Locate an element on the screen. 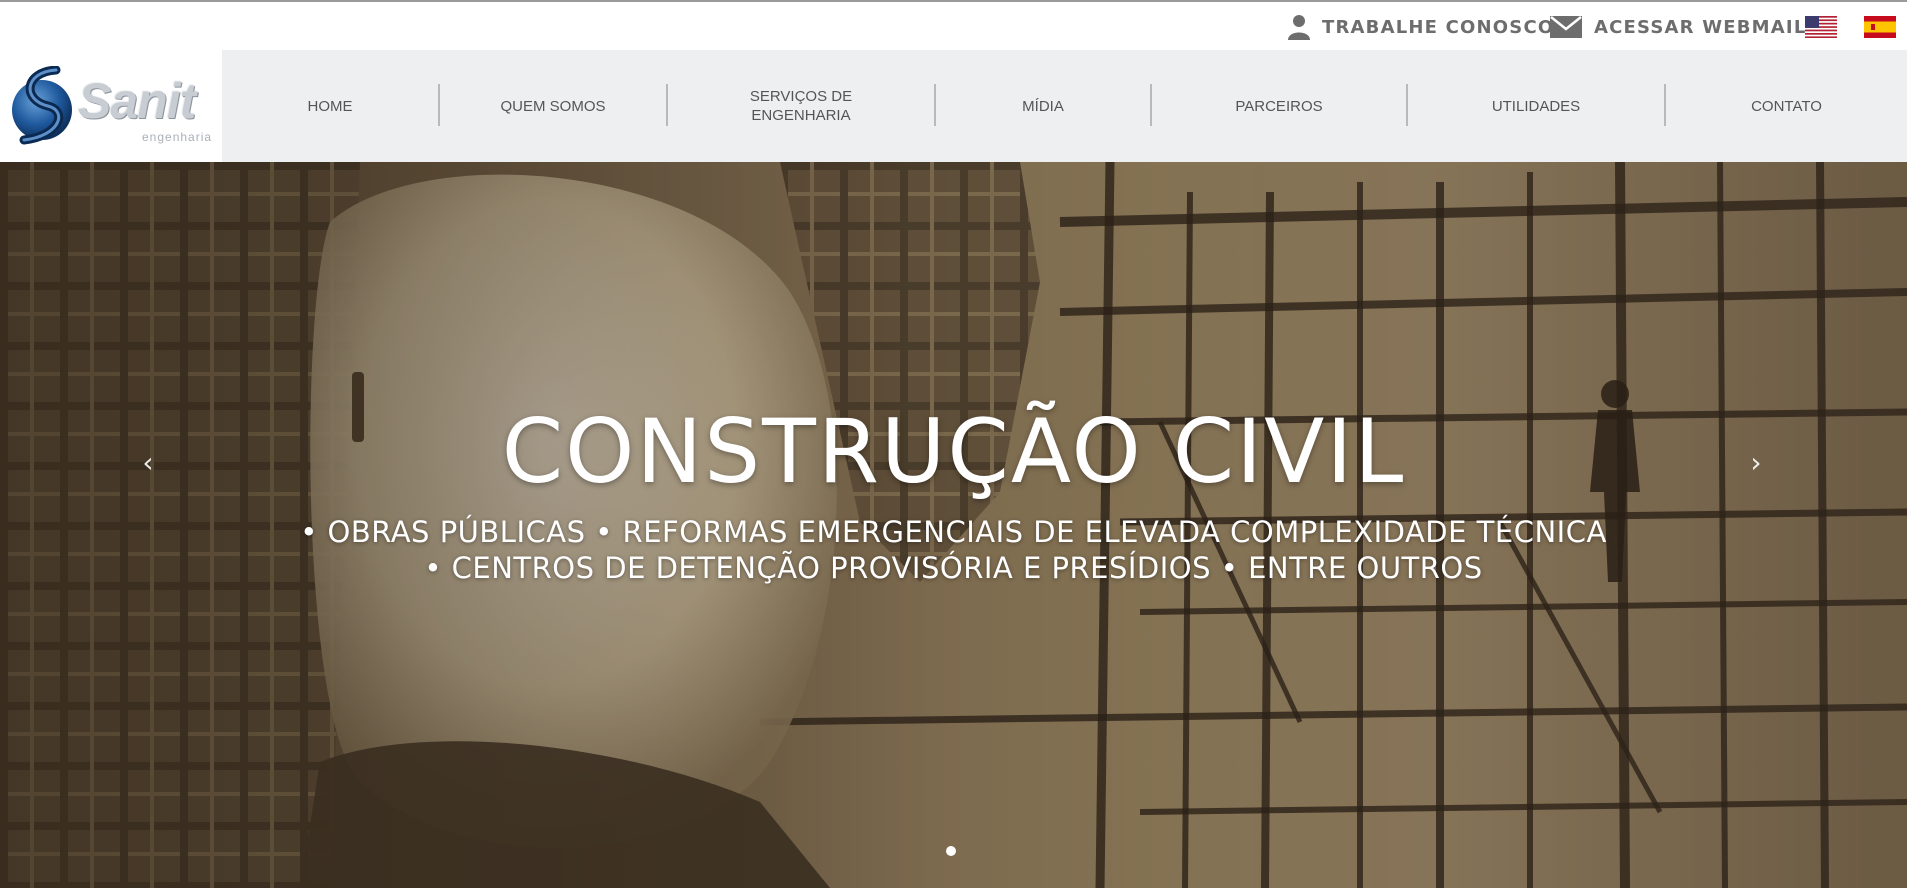  nav-contact: CONTATO is located at coordinates (1786, 106).